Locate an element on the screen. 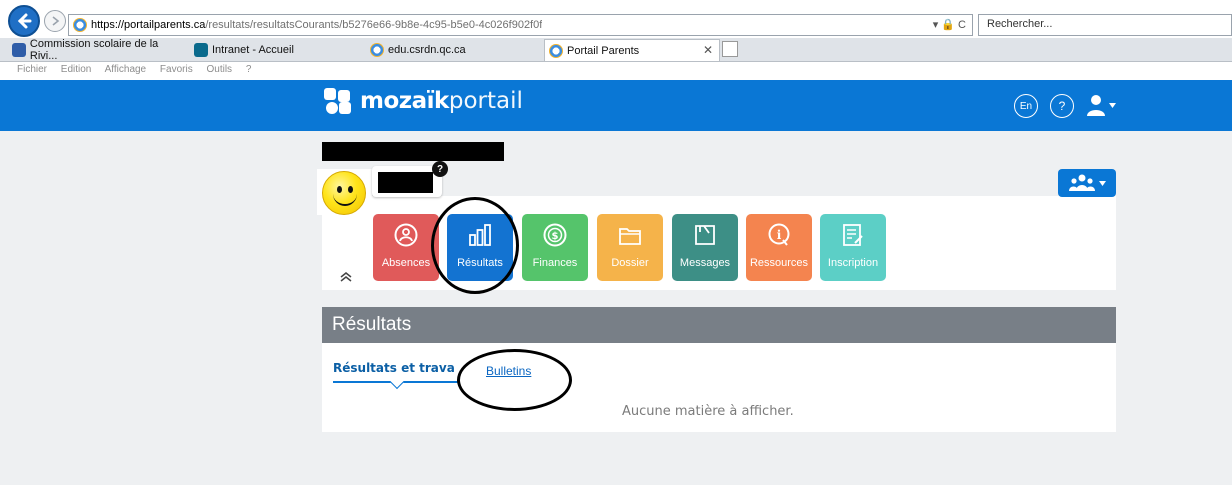 Image resolution: width=1232 pixels, height=485 pixels. url-controls: ▾ 🔒 C is located at coordinates (949, 24).